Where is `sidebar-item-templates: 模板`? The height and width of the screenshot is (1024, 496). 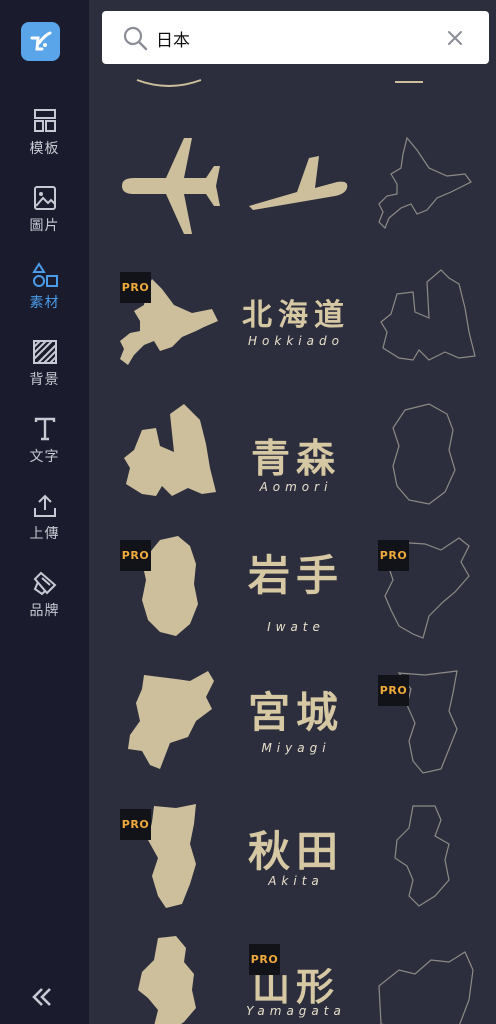 sidebar-item-templates: 模板 is located at coordinates (44, 135).